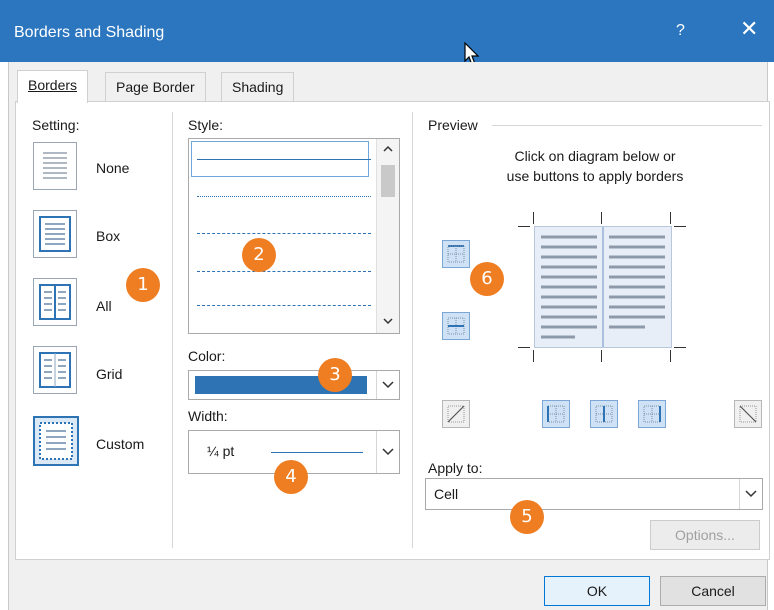 The width and height of the screenshot is (774, 610). I want to click on width-label: Width:, so click(208, 416).